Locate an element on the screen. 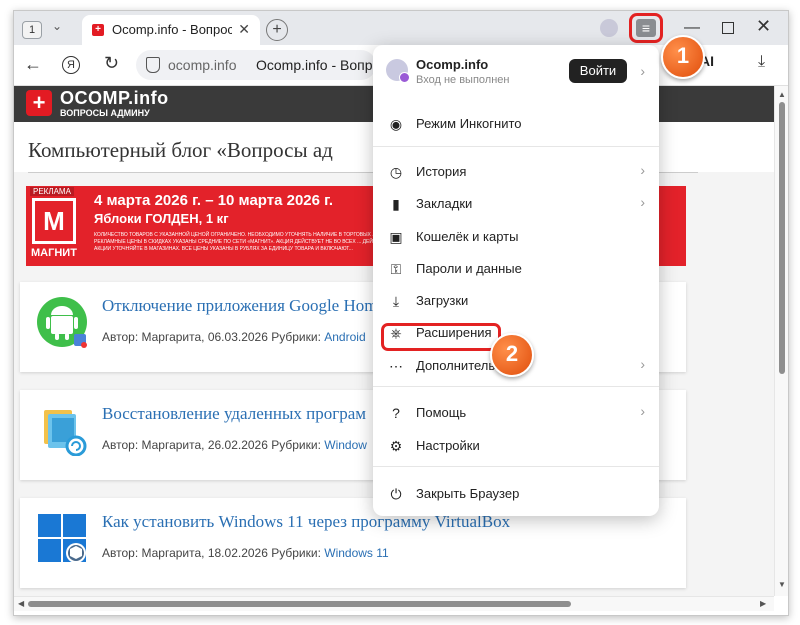  windows-logo-icon is located at coordinates (62, 538).